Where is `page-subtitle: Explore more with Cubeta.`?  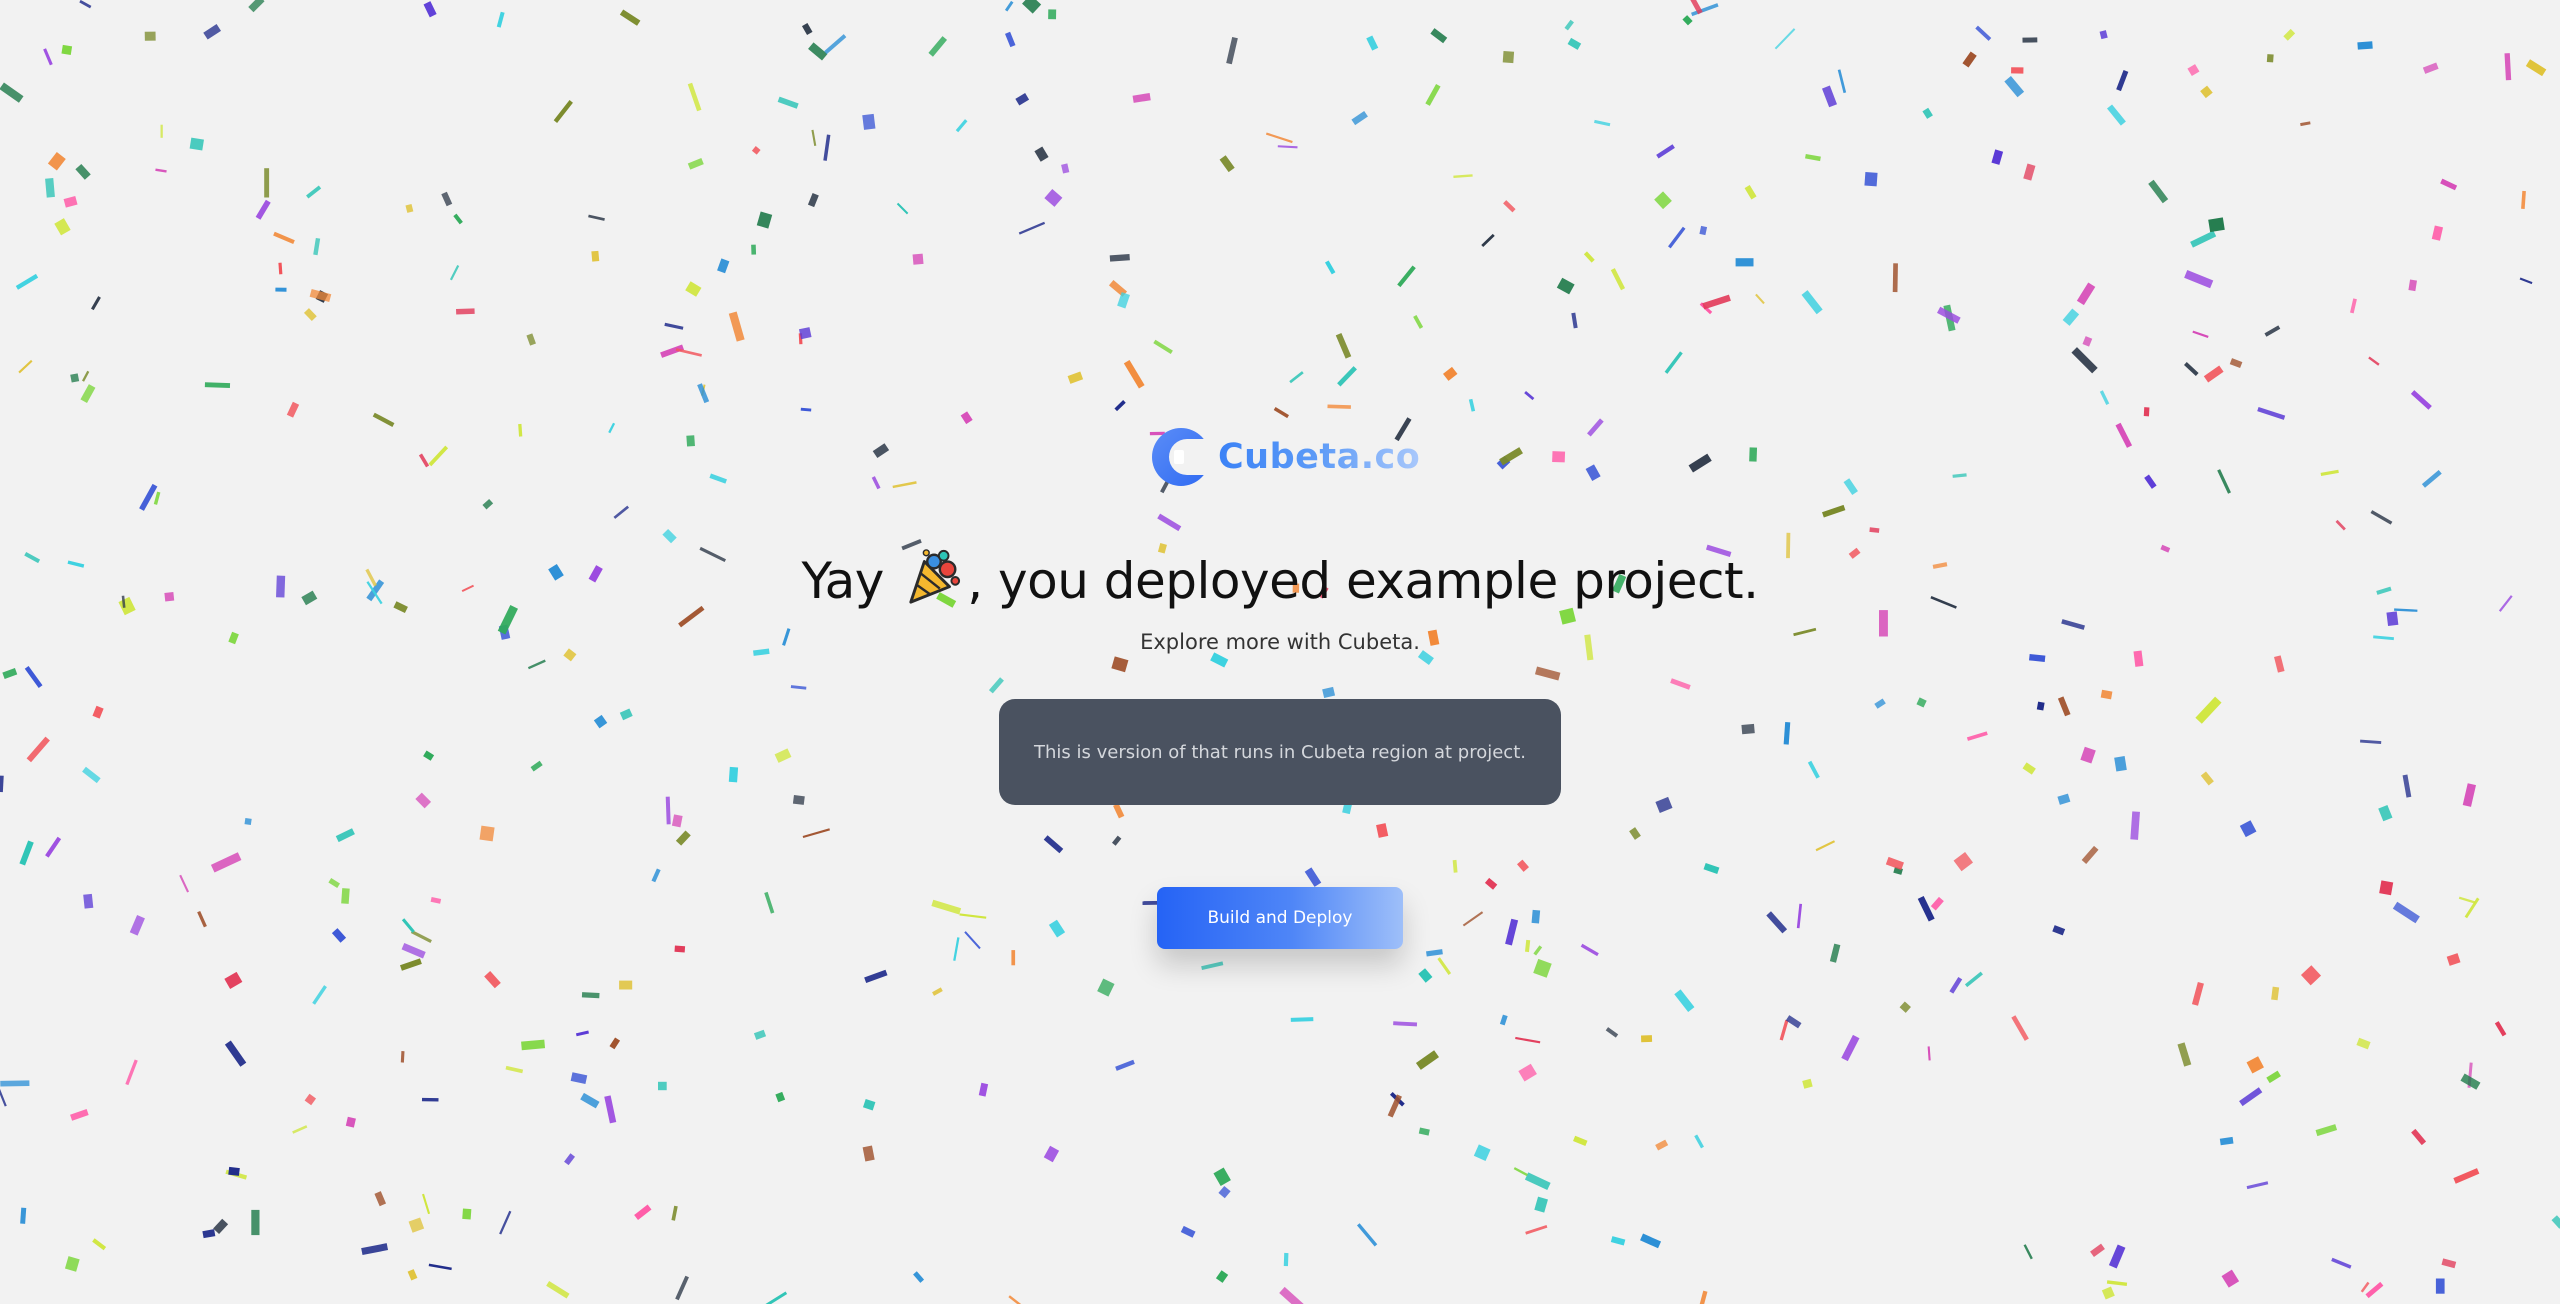 page-subtitle: Explore more with Cubeta. is located at coordinates (1280, 642).